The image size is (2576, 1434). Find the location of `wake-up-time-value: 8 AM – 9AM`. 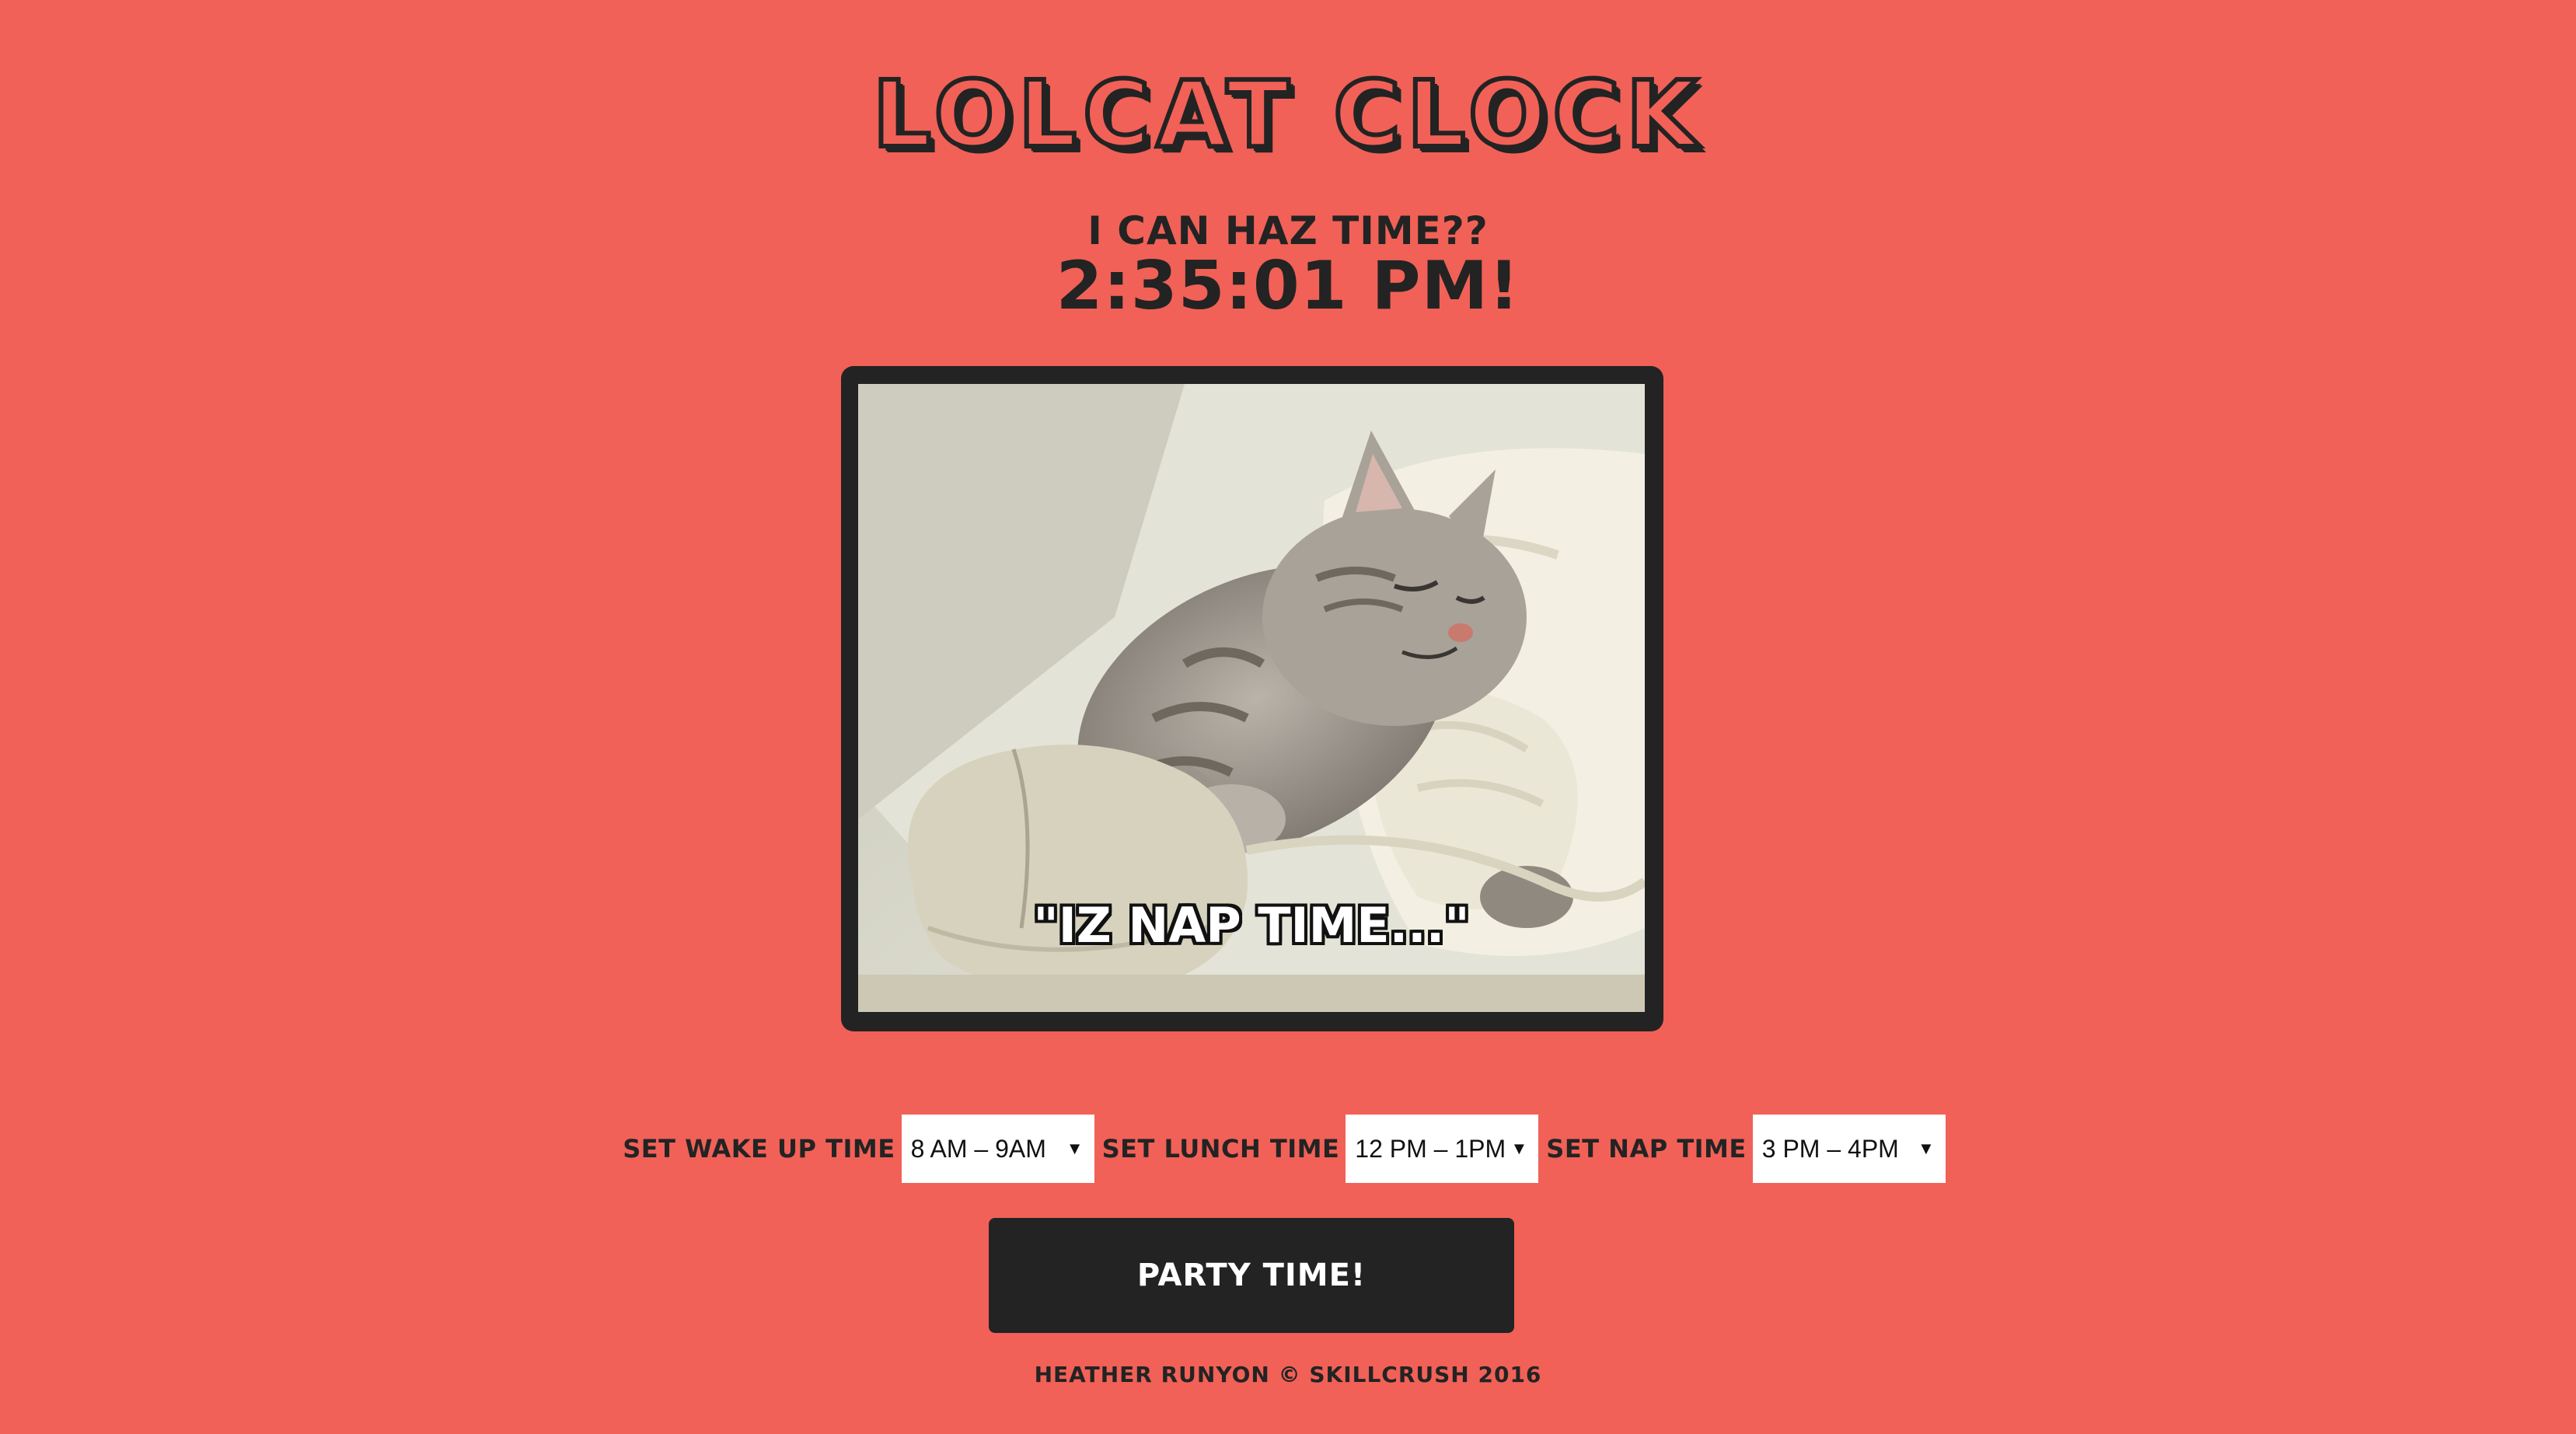

wake-up-time-value: 8 AM – 9AM is located at coordinates (978, 1148).